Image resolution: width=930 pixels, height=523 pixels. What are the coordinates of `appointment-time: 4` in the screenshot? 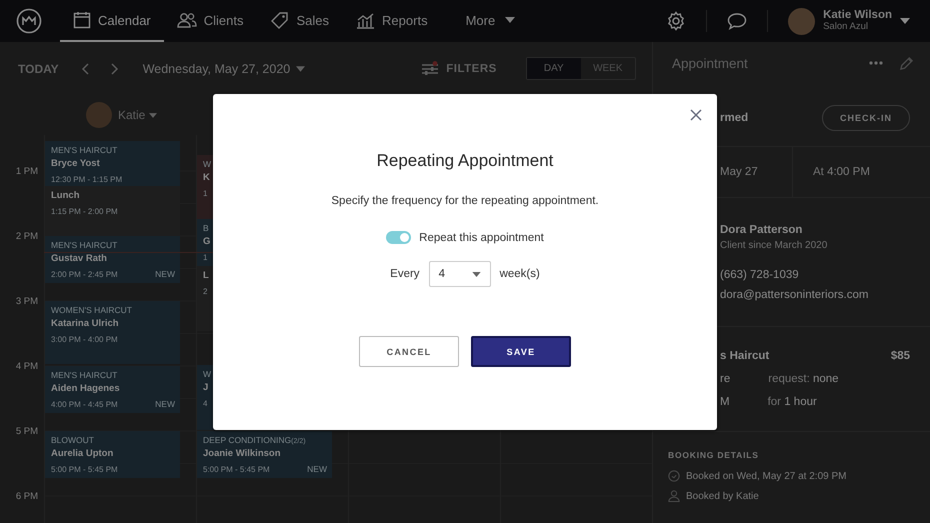 It's located at (205, 403).